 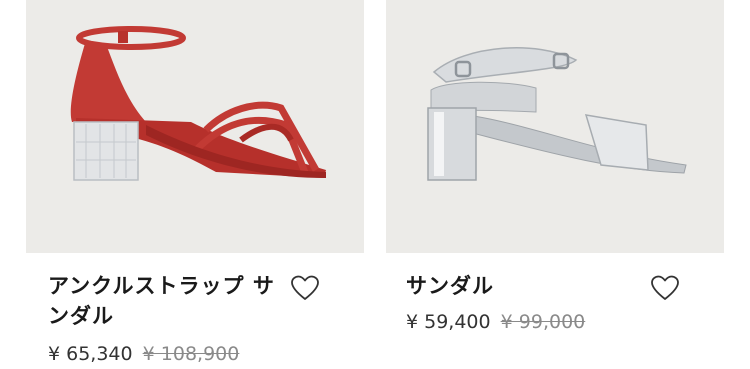 I want to click on product-name: アンクルストラップ サンダル, so click(x=151, y=301).